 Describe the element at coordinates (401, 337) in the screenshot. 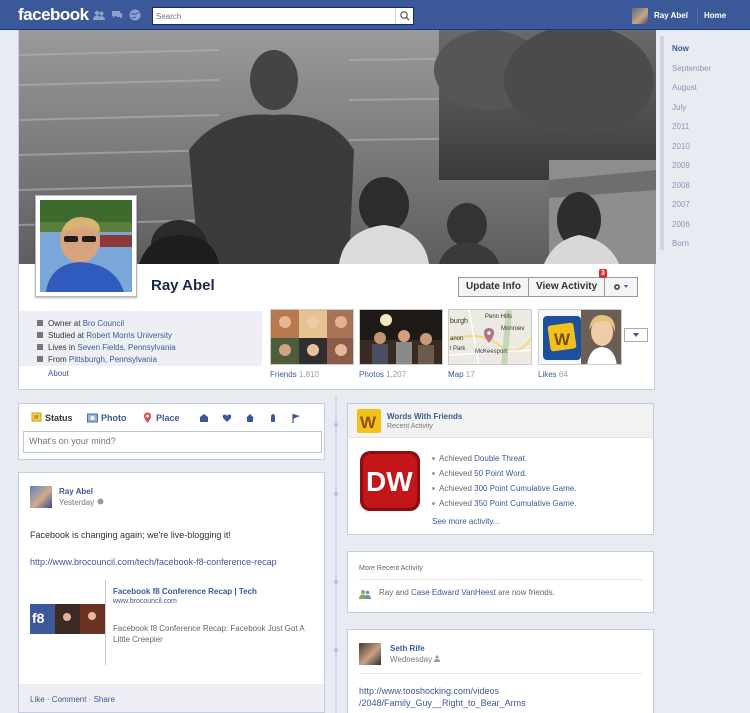

I see `photos-tile` at that location.